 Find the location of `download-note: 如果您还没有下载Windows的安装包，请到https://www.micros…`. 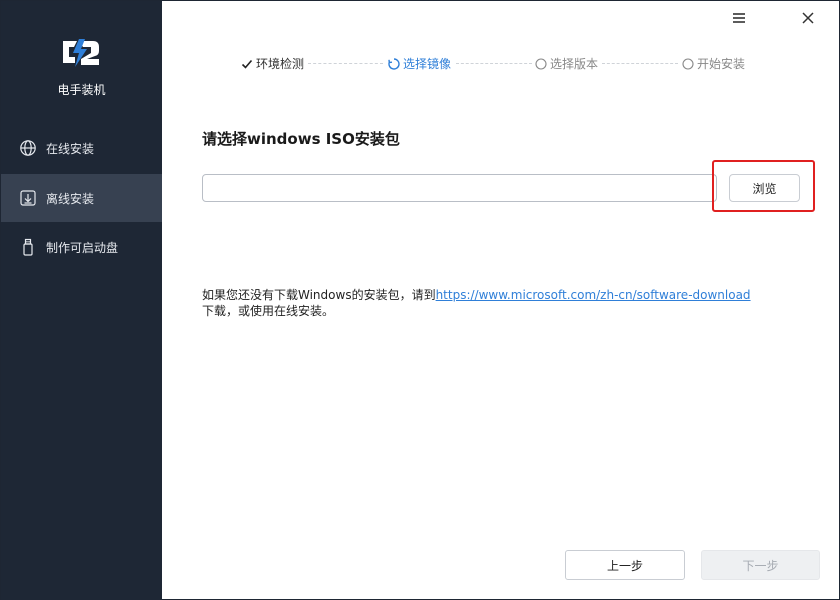

download-note: 如果您还没有下载Windows的安装包，请到https://www.micros… is located at coordinates (482, 303).